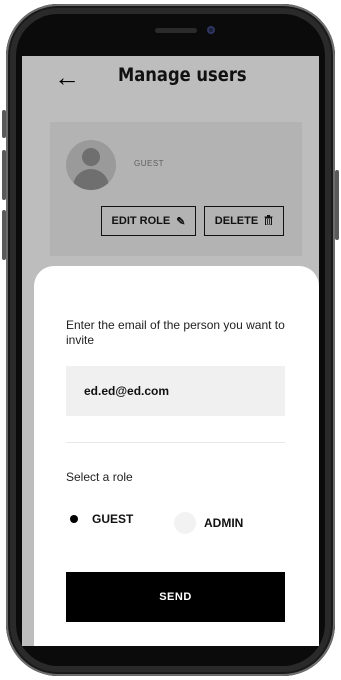 Image resolution: width=341 pixels, height=680 pixels. I want to click on arrow-left-icon: ←, so click(67, 77).